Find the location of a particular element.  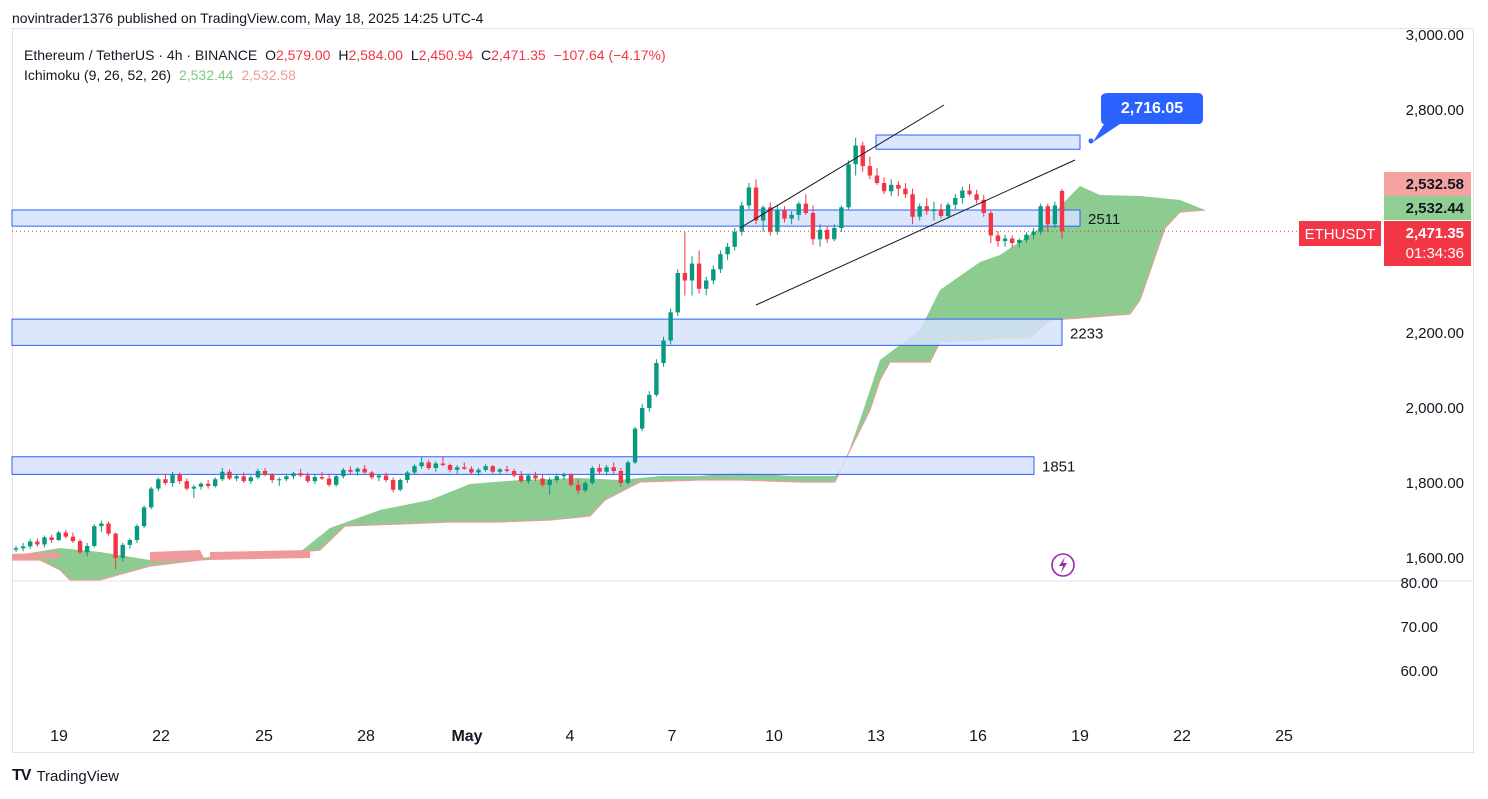

low-value: 2,450.94 is located at coordinates (446, 55).